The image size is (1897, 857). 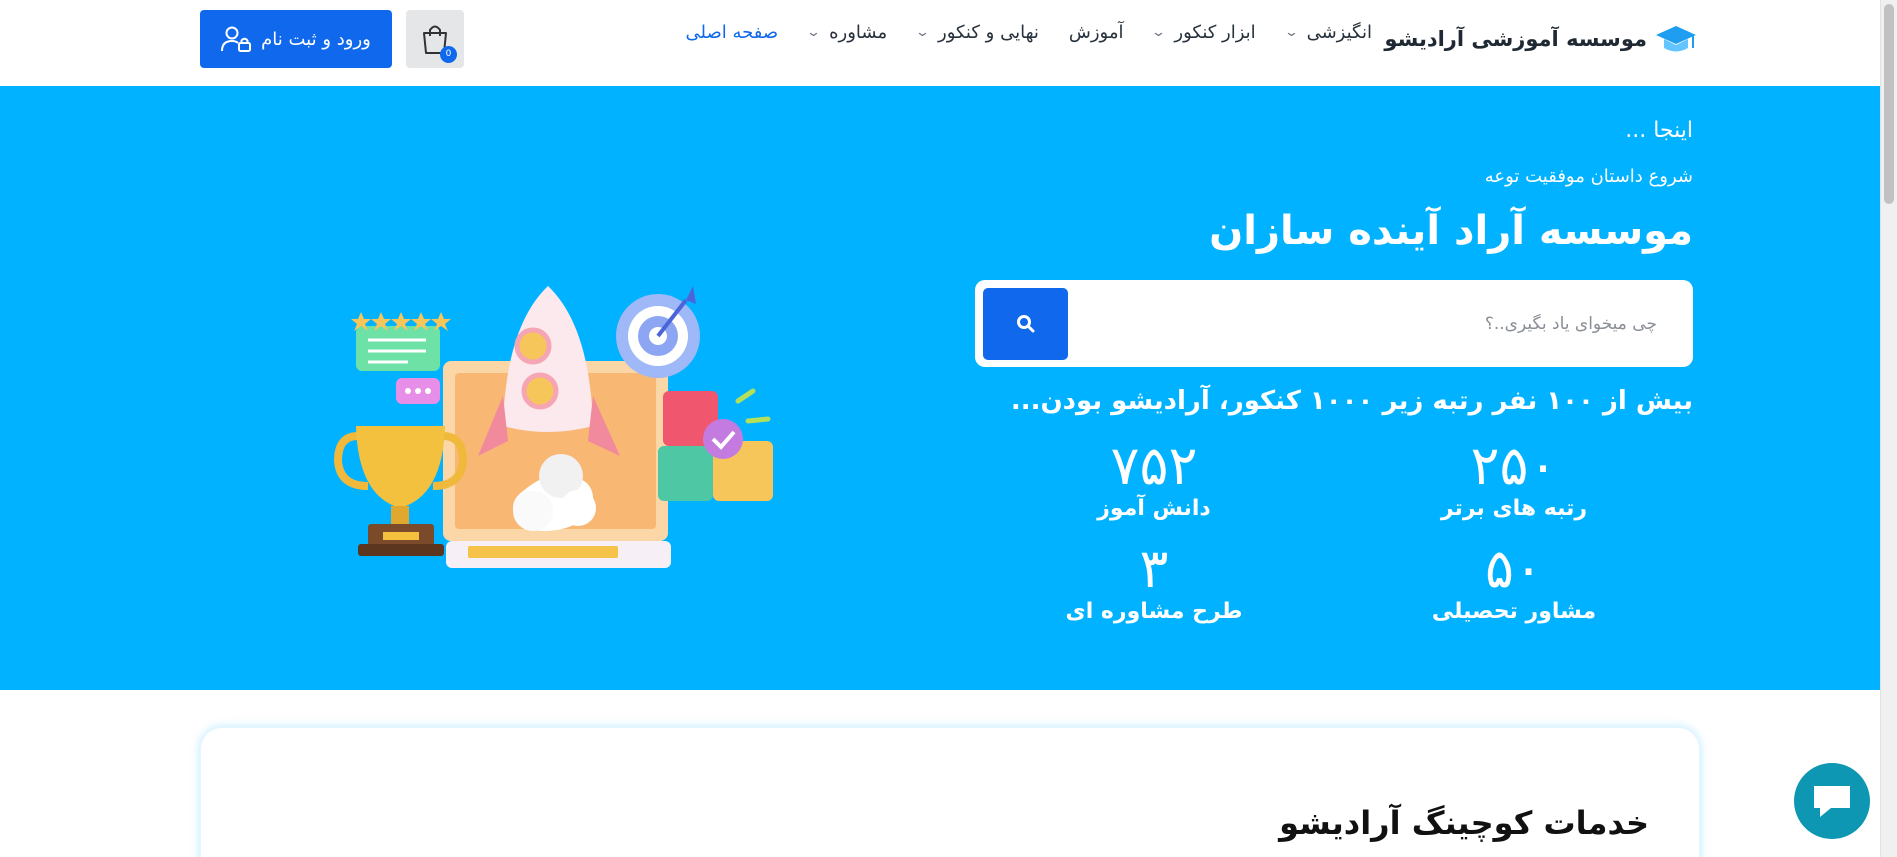 I want to click on chat-bubble-icon, so click(x=1832, y=801).